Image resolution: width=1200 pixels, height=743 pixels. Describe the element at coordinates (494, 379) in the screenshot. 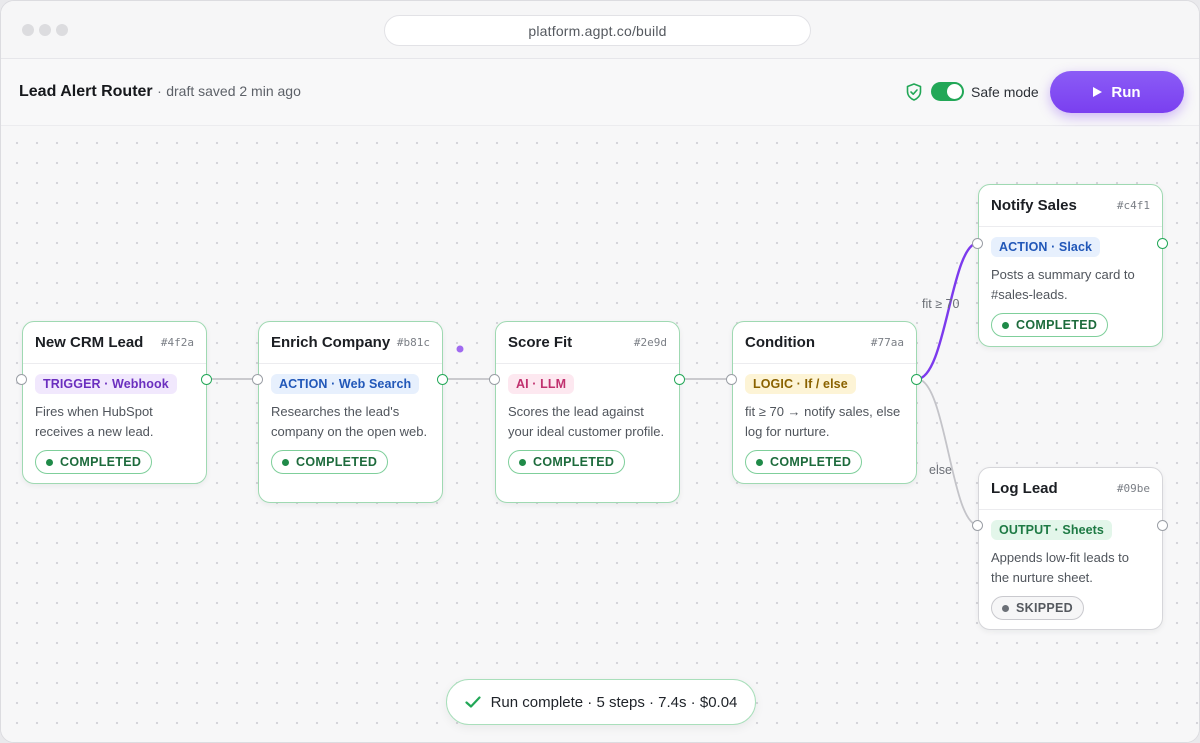

I see `node-score-fit-input-port` at that location.